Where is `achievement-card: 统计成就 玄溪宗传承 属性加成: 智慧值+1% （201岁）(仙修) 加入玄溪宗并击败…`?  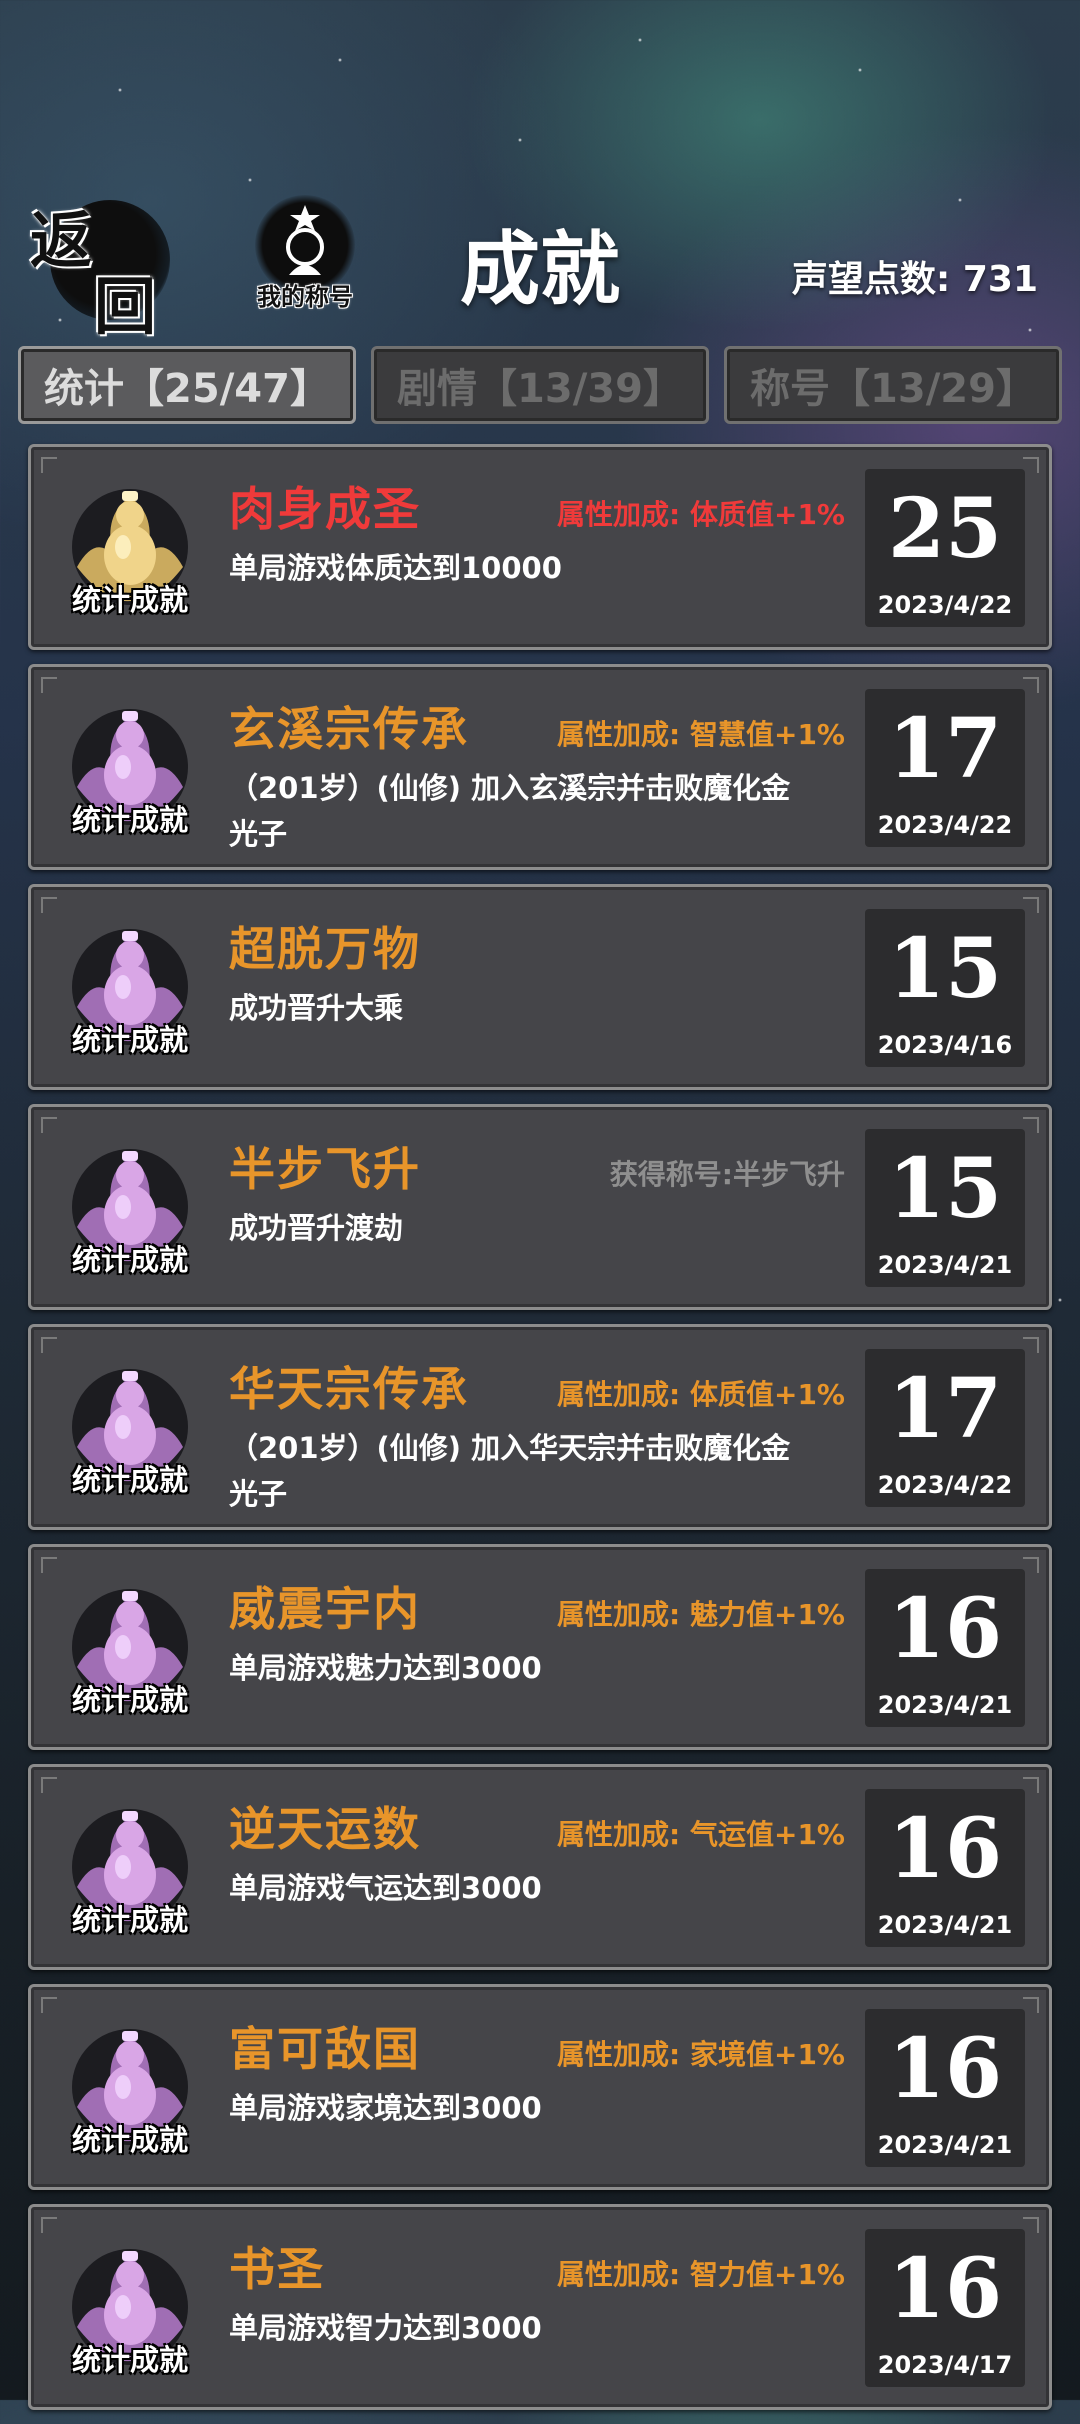
achievement-card: 统计成就 玄溪宗传承 属性加成: 智慧值+1% （201岁）(仙修) 加入玄溪宗并击败… is located at coordinates (540, 767).